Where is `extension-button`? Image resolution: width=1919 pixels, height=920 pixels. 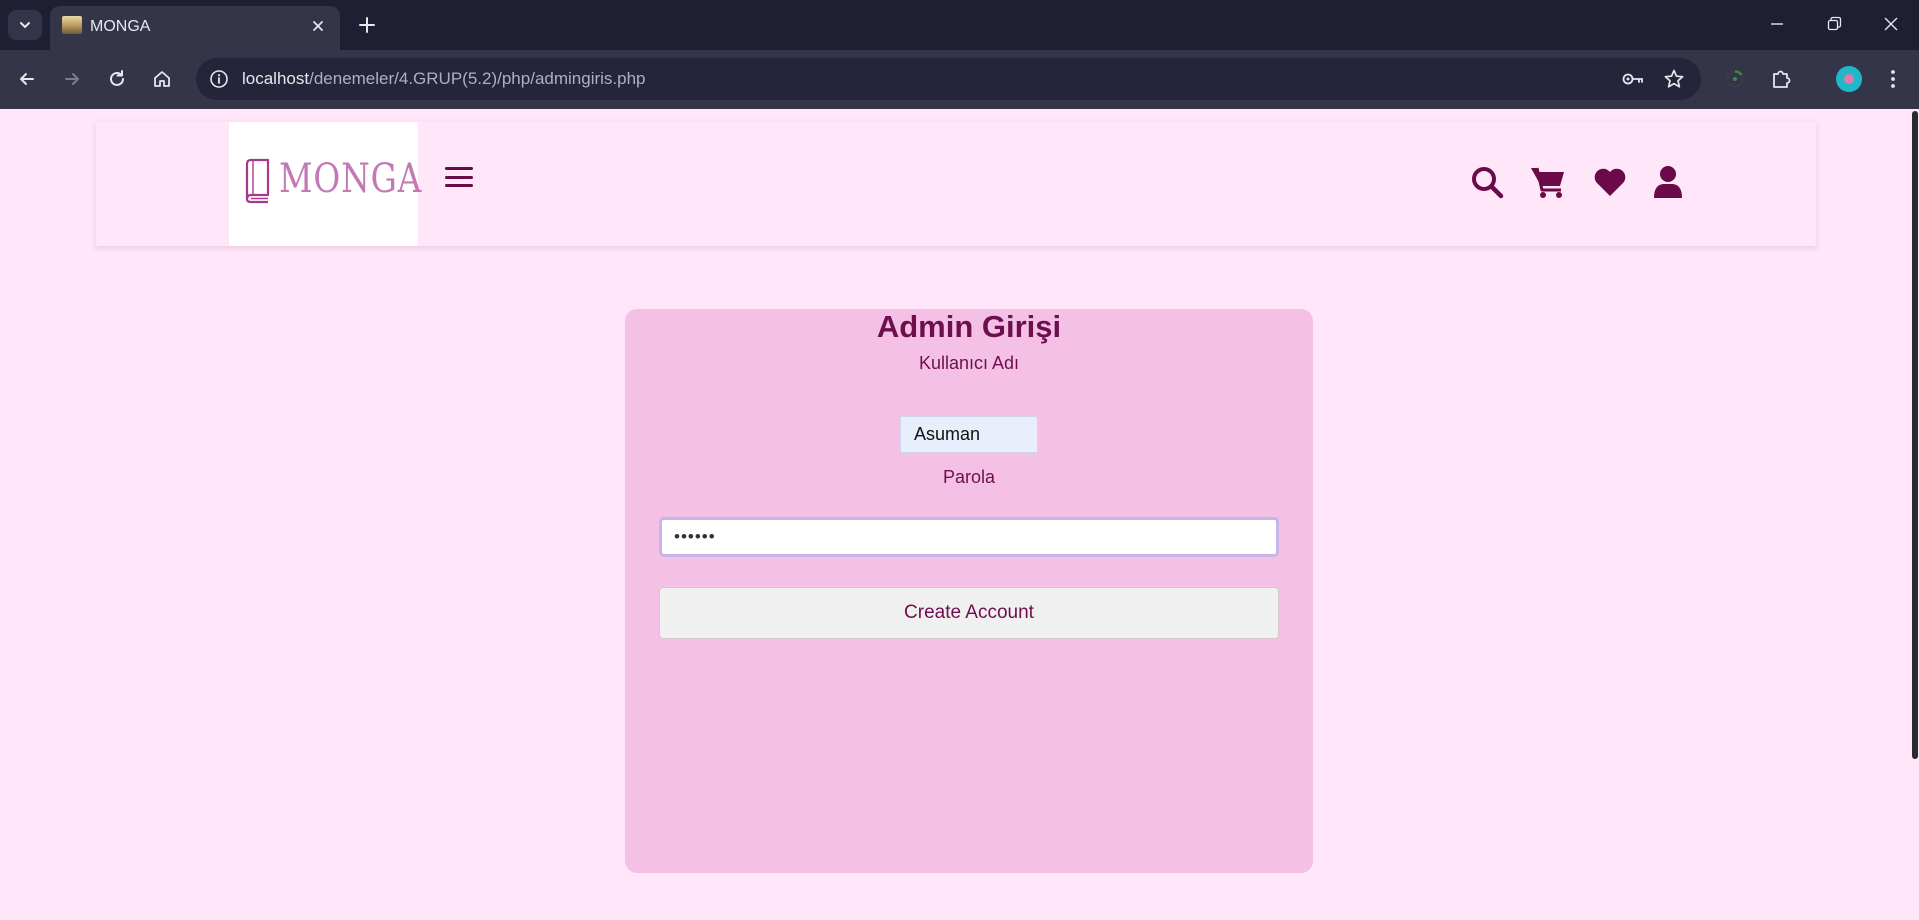
extension-button is located at coordinates (1735, 79).